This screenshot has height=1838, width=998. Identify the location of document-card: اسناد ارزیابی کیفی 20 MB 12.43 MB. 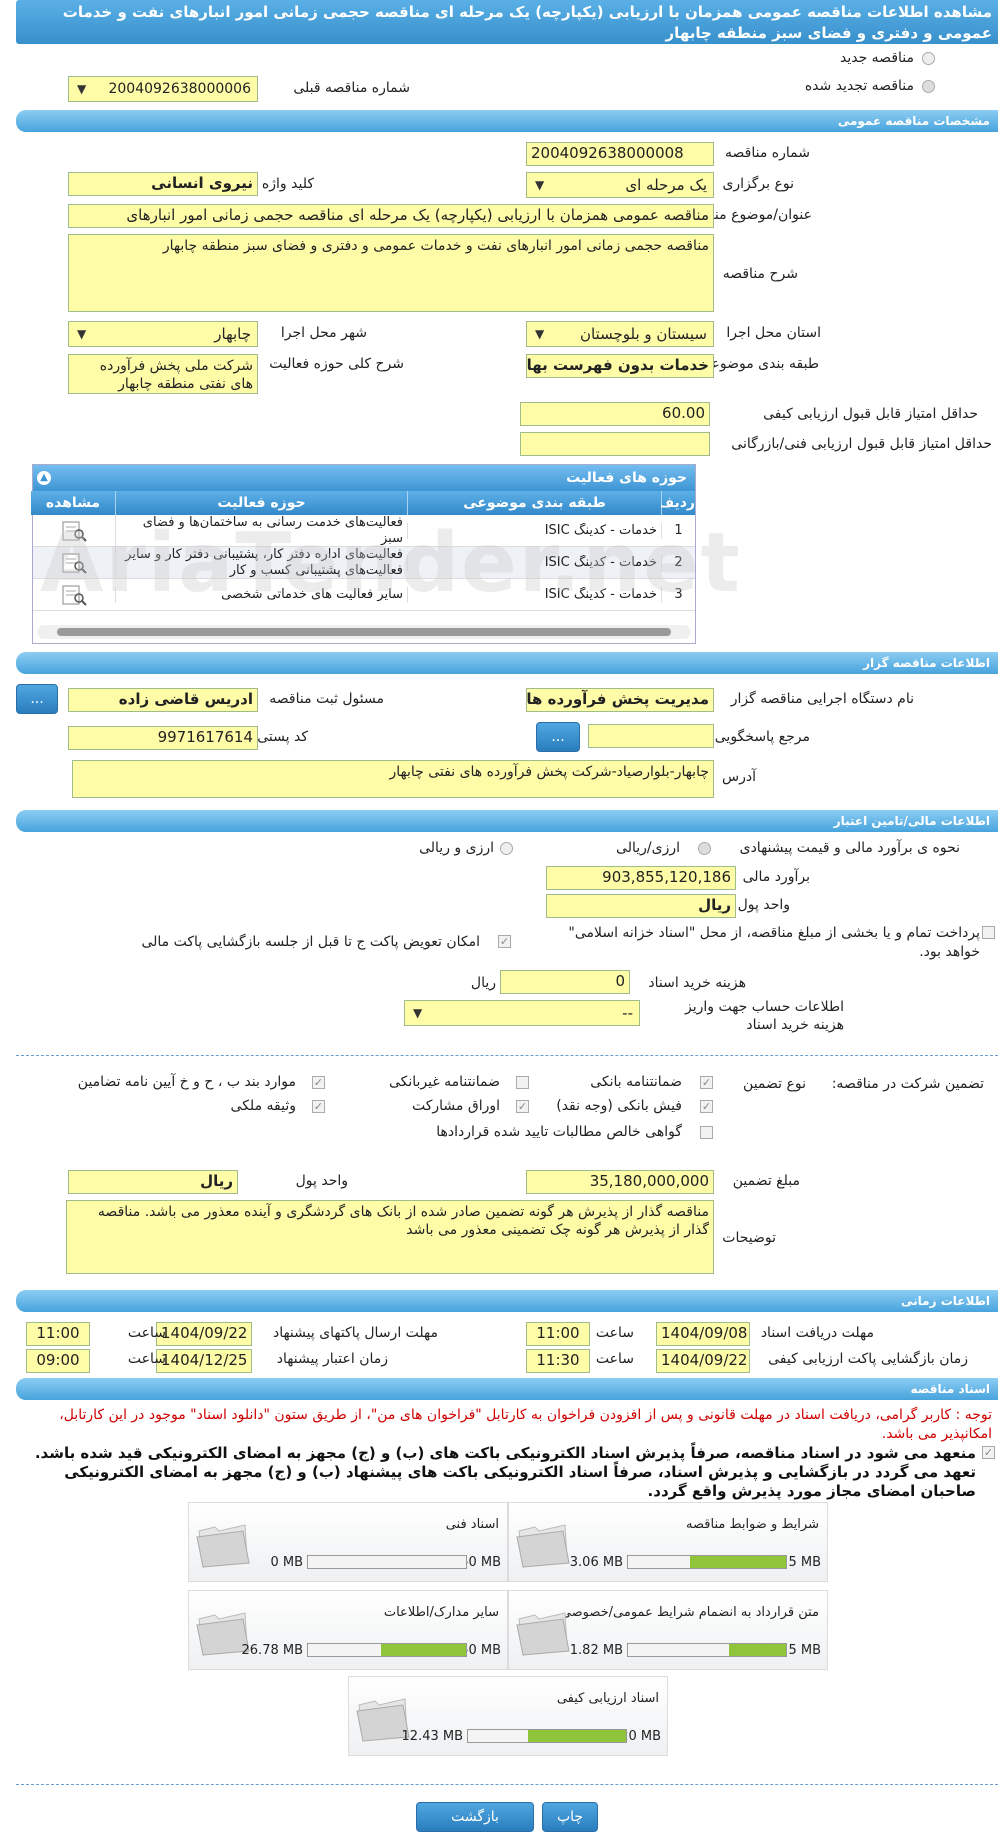
(508, 1716).